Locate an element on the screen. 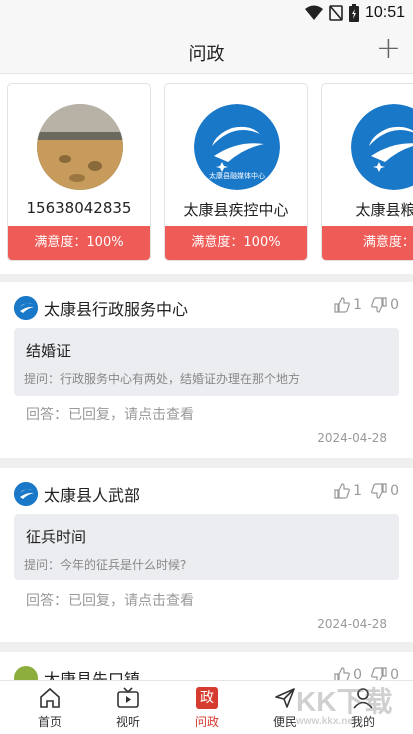 This screenshot has width=413, height=734. question-header: 太康县先口镇 0 0 is located at coordinates (206, 672).